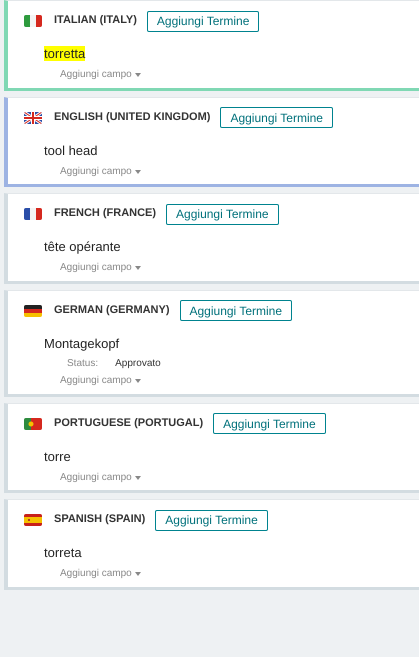  Describe the element at coordinates (105, 214) in the screenshot. I see `language-title: FRENCH (FRANCE)` at that location.